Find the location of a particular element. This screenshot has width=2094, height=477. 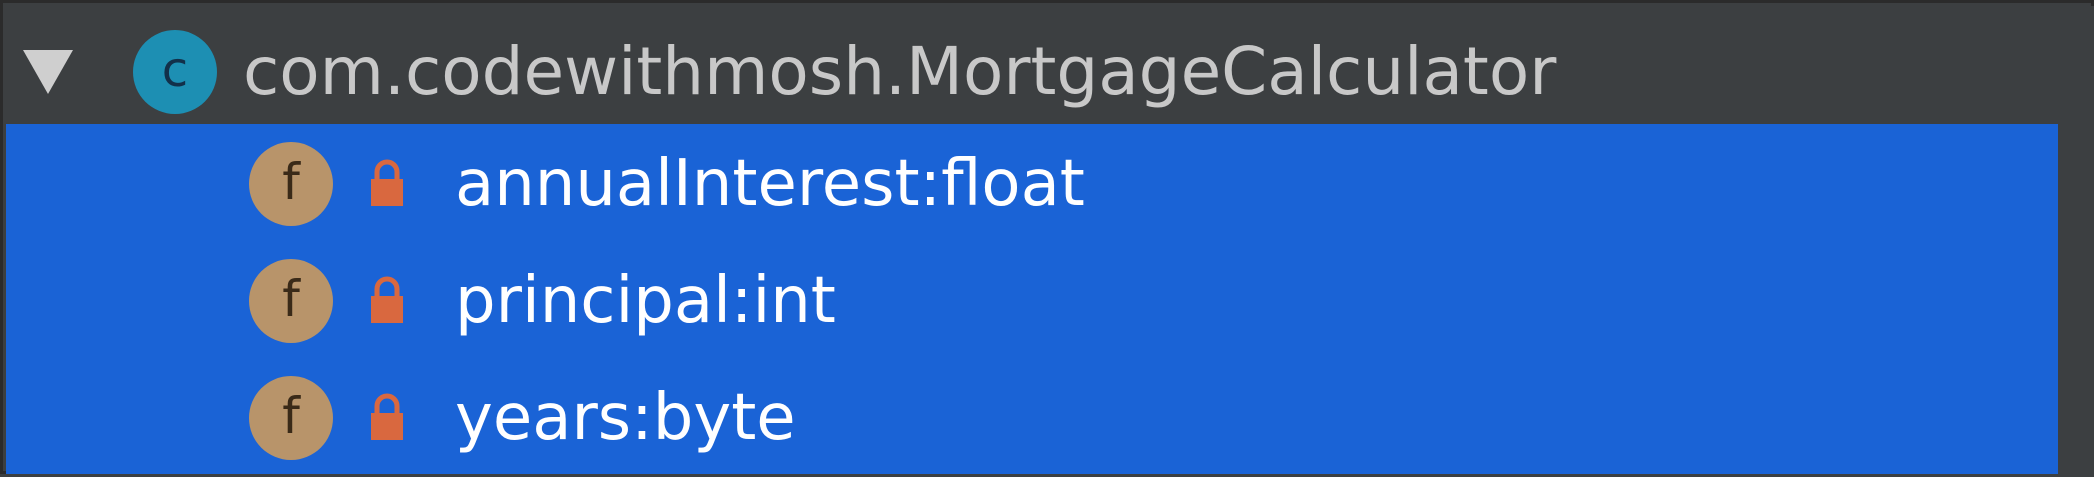

scrollbar-gutter is located at coordinates (2076, 299).